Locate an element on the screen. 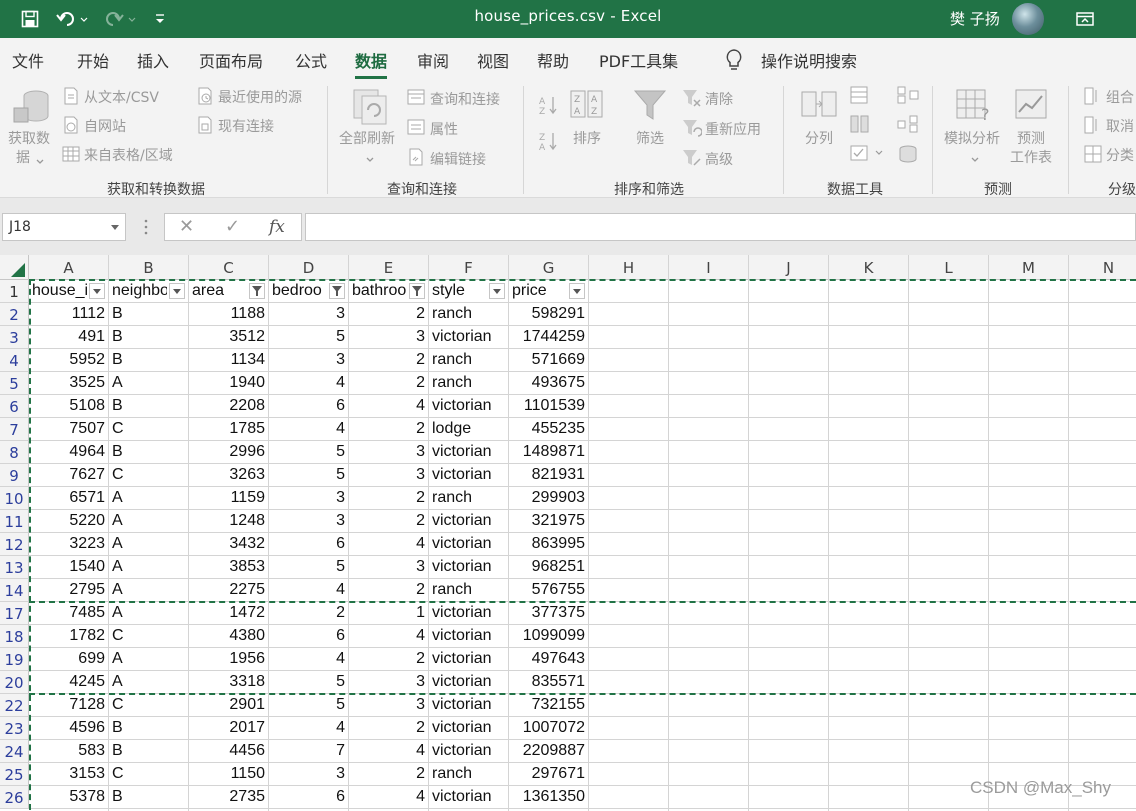 The image size is (1136, 811). table-cell: C is located at coordinates (148, 636).